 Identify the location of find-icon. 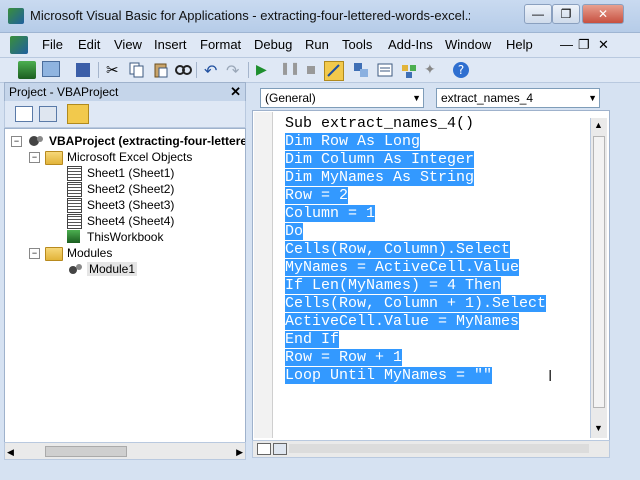
(183, 70).